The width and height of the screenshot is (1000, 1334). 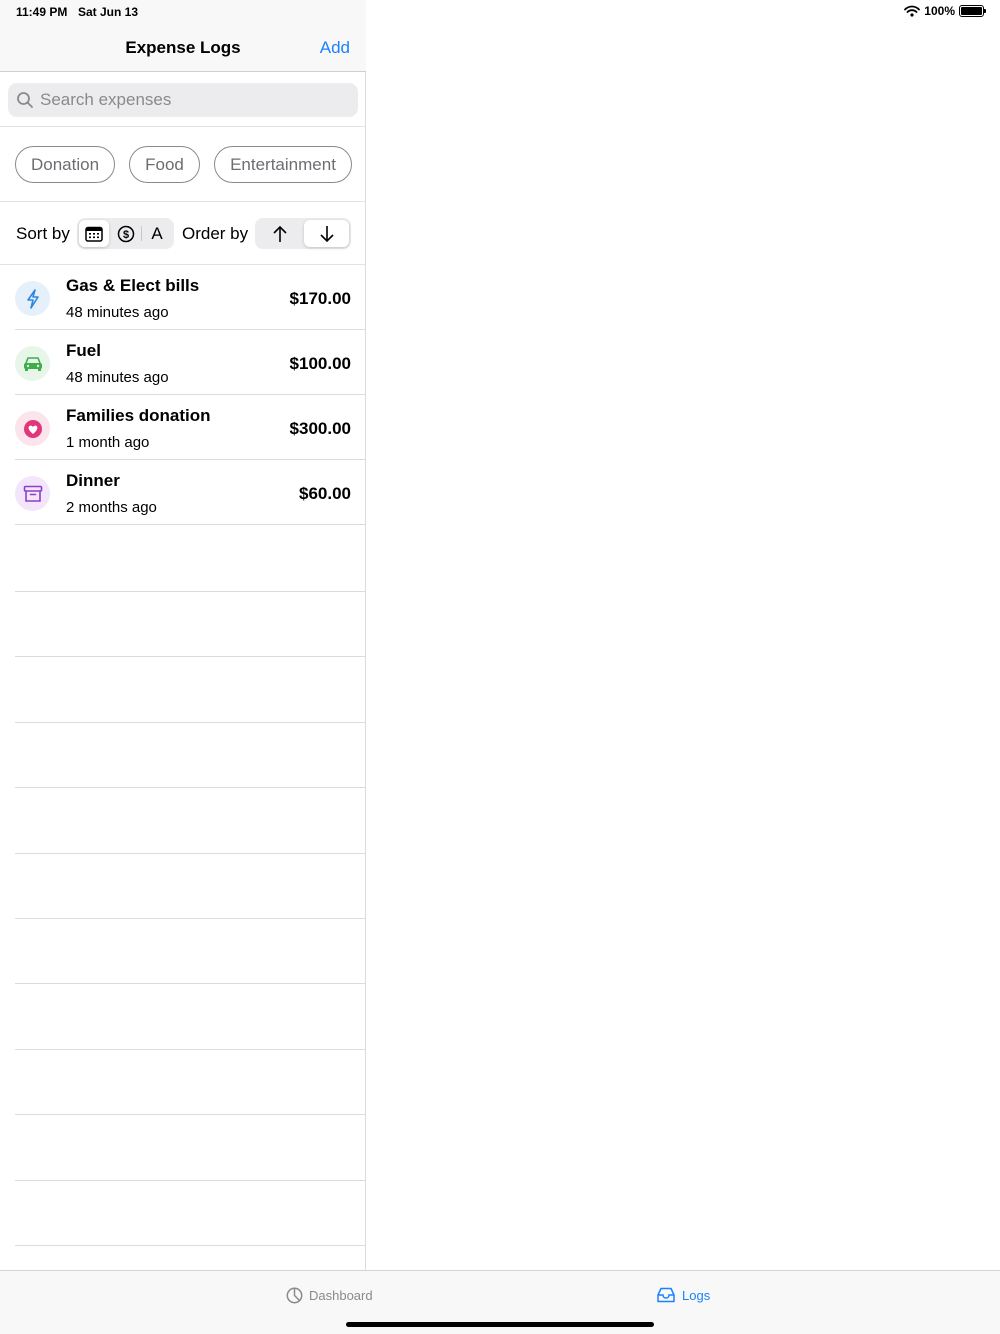 I want to click on expense-amount: $60.00, so click(x=325, y=493).